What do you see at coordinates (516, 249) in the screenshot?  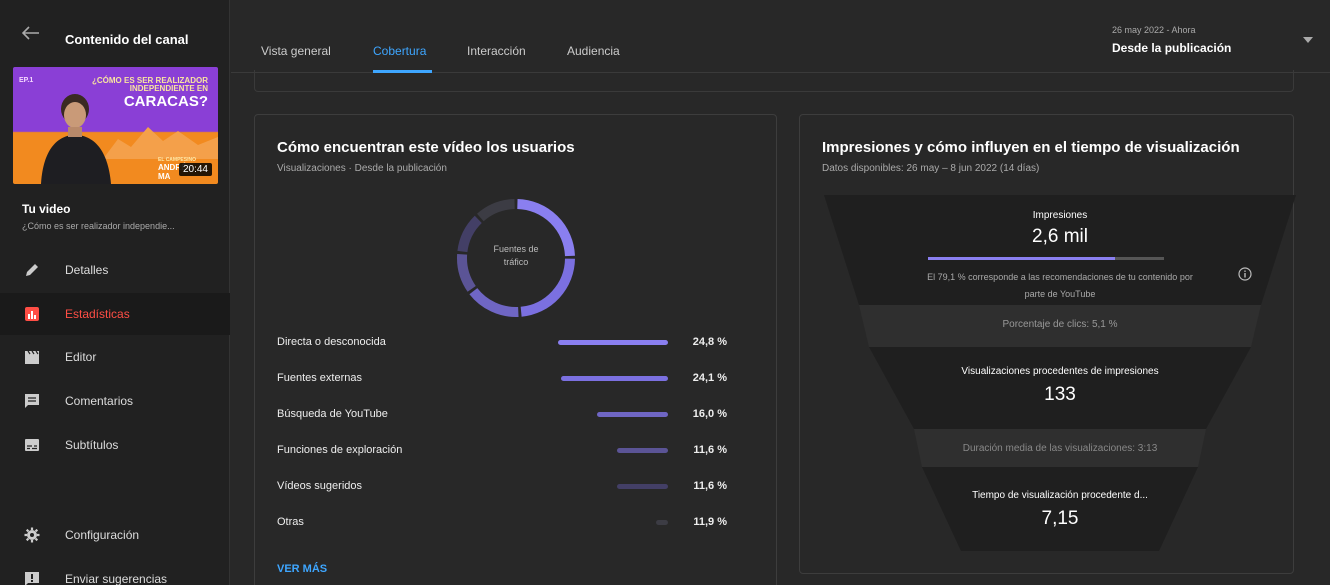 I see `donut-label-line1: Fuentes de` at bounding box center [516, 249].